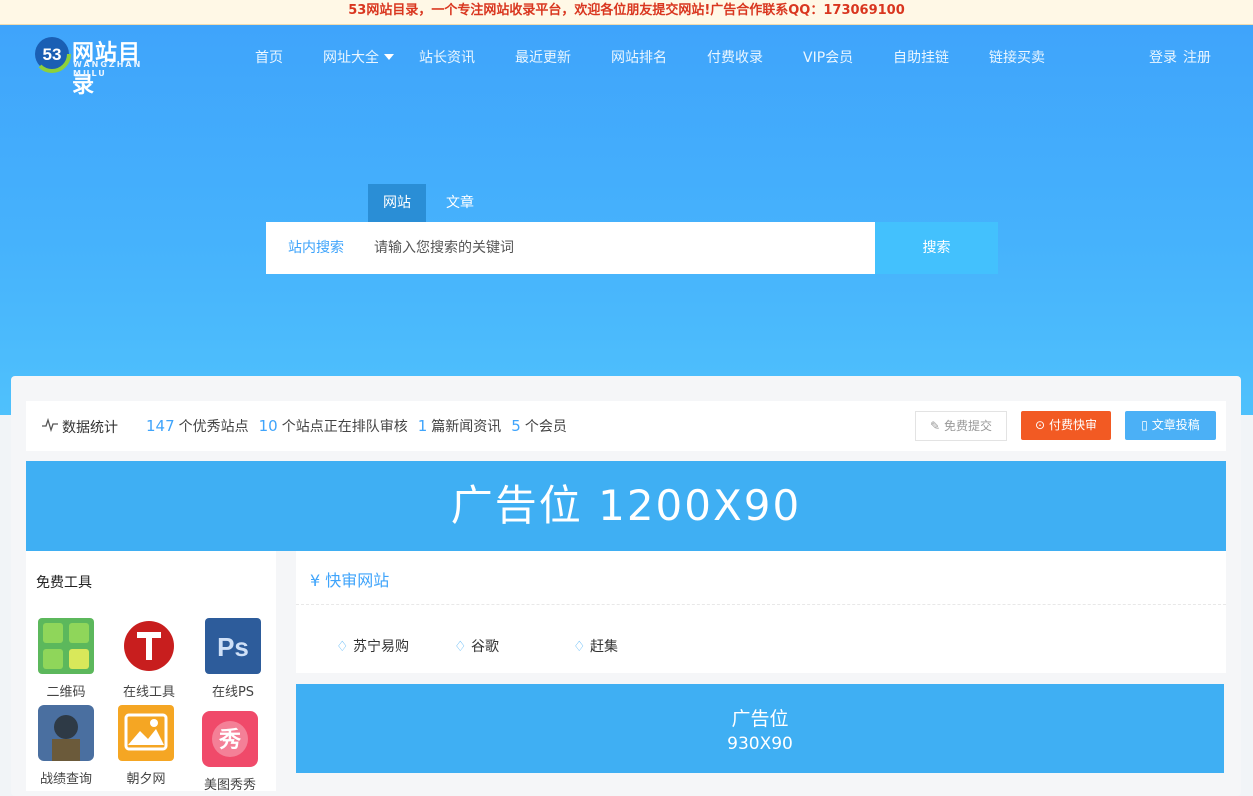 This screenshot has width=1253, height=796. What do you see at coordinates (761, 612) in the screenshot?
I see `quick-review-panel: ¥ 快审网站 ♢ 苏宁易购 ♢ 谷歌 ♢ 赶集` at bounding box center [761, 612].